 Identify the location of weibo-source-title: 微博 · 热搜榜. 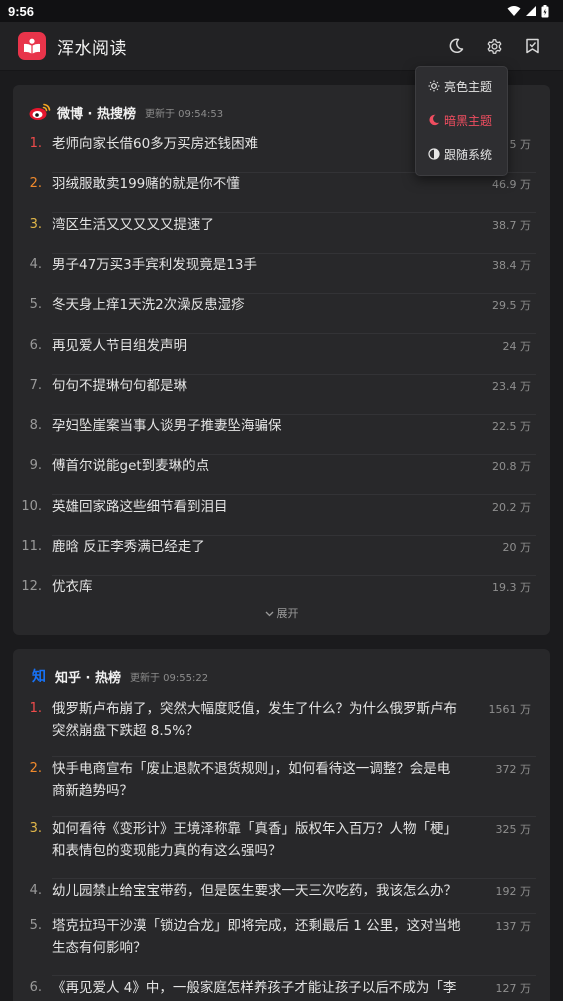
(96, 114).